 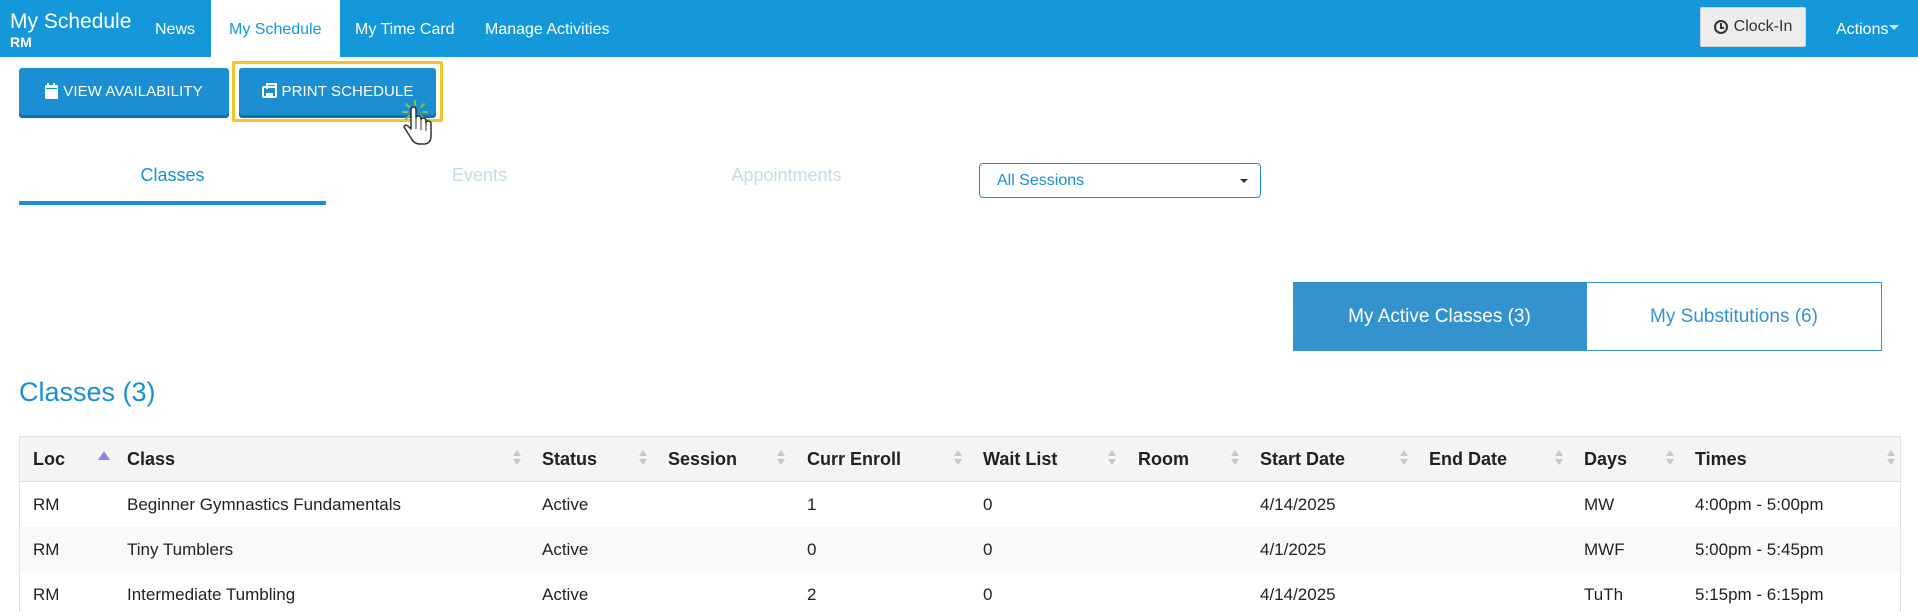 I want to click on cell-times: 5:00pm - 5:45pm, so click(x=1759, y=549).